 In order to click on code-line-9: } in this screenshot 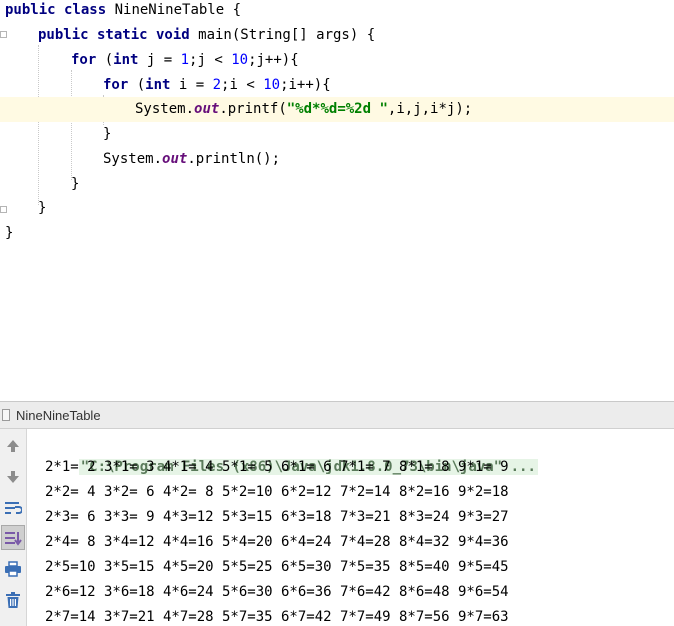, I will do `click(337, 208)`.